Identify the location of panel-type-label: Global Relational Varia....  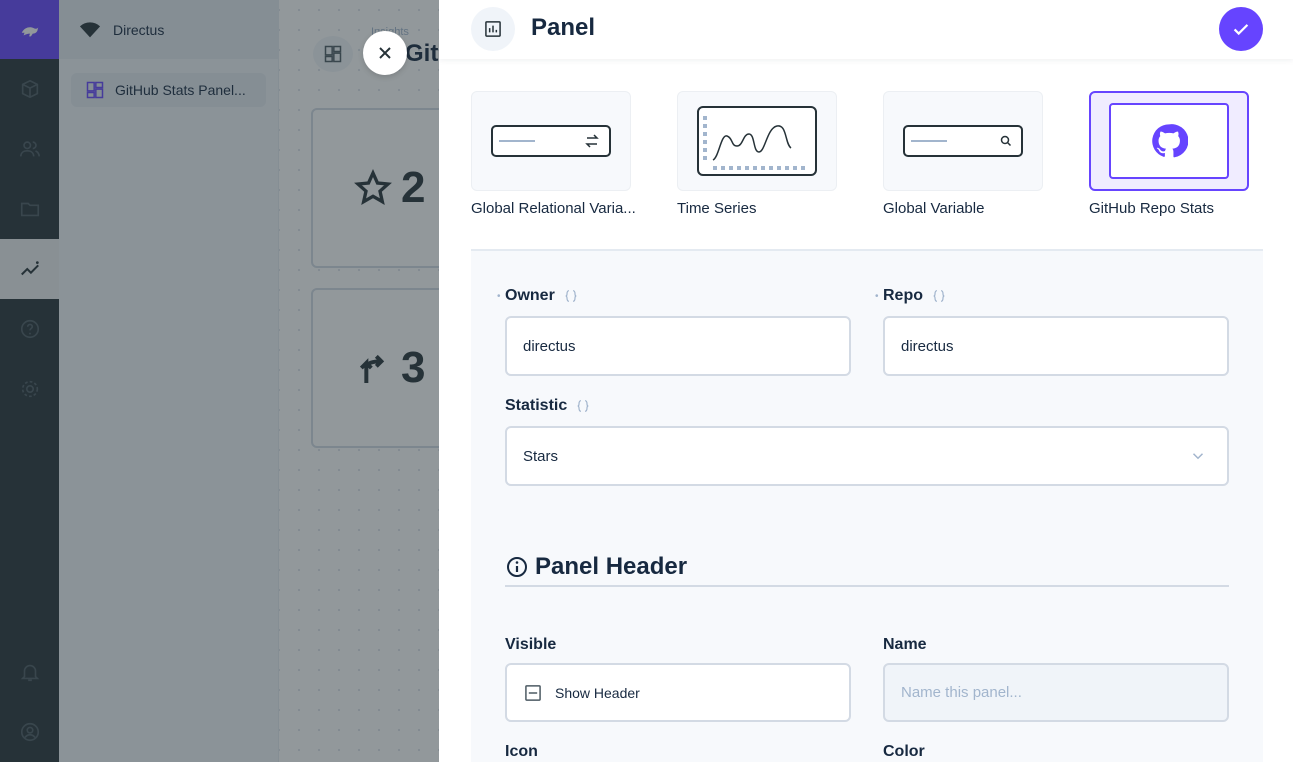
(553, 208).